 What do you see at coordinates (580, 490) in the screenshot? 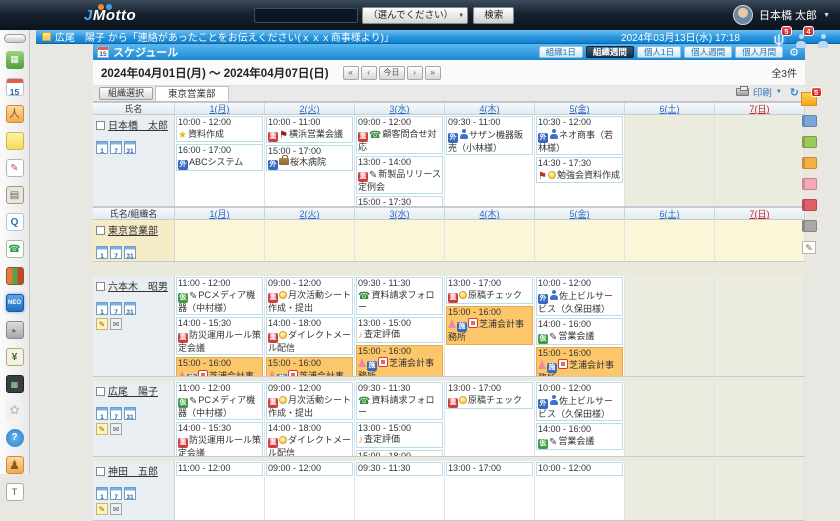
I see `day-cell: 10:00 - 12:00` at bounding box center [580, 490].